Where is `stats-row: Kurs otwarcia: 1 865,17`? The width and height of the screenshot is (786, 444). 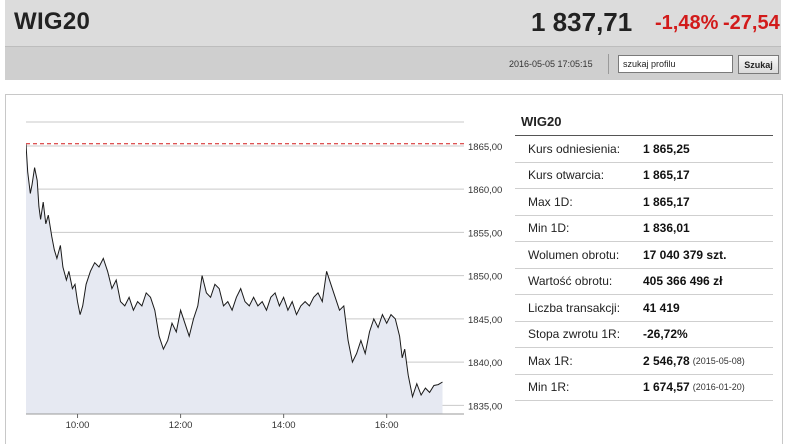
stats-row: Kurs otwarcia: 1 865,17 is located at coordinates (644, 176).